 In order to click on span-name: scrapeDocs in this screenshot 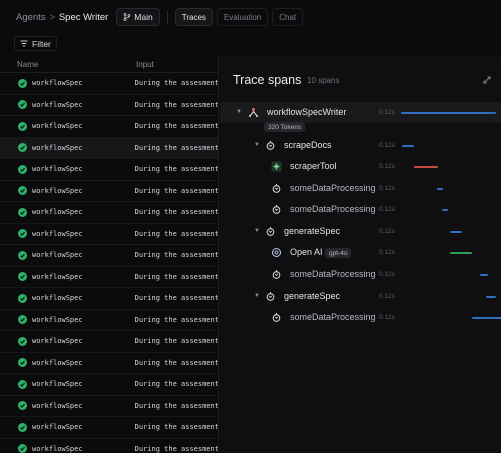, I will do `click(308, 145)`.